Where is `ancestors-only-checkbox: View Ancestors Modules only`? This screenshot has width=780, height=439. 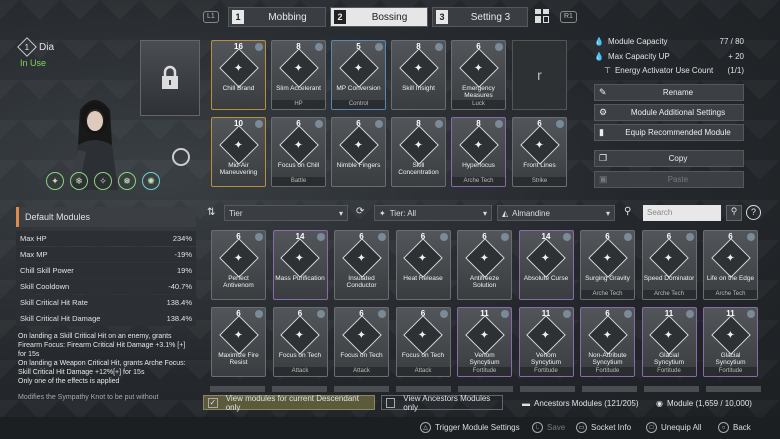 ancestors-only-checkbox: View Ancestors Modules only is located at coordinates (442, 403).